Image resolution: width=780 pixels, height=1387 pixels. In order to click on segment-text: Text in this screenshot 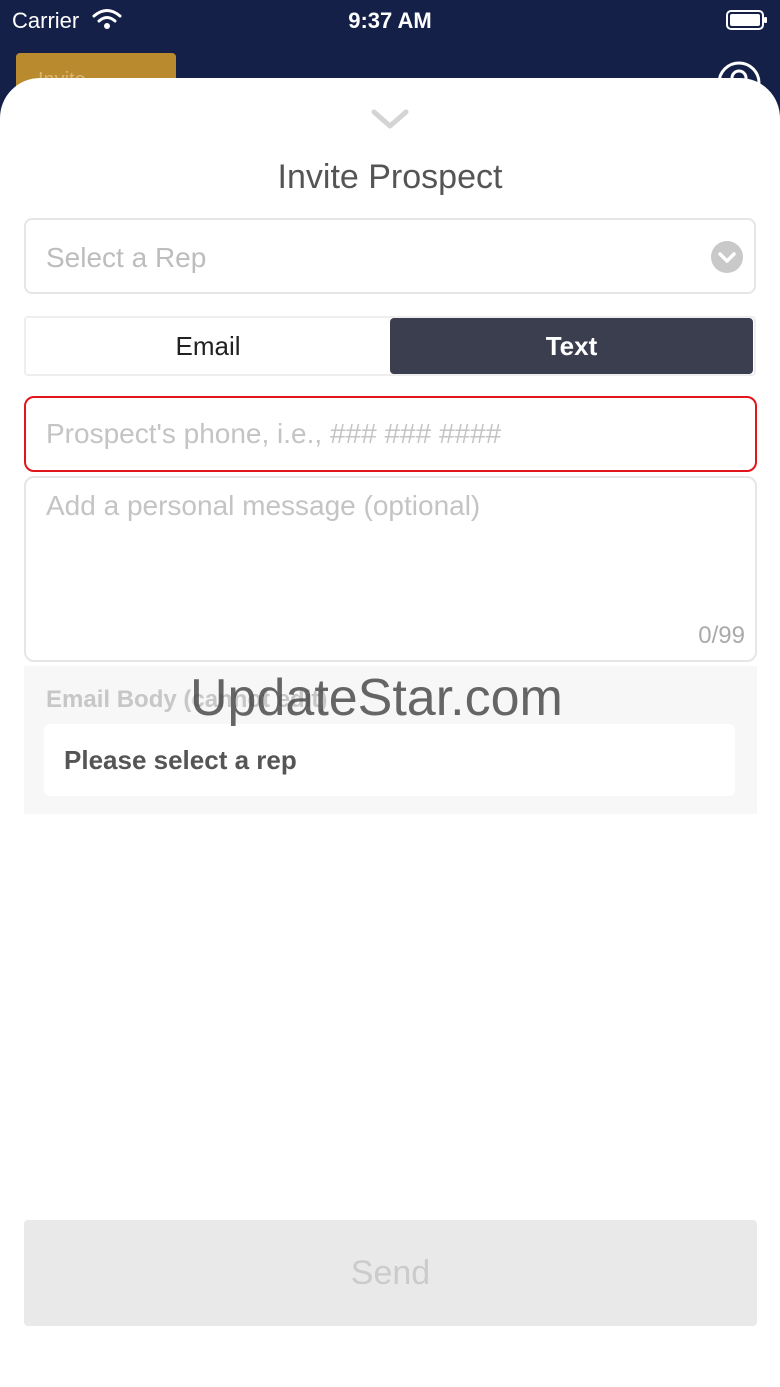, I will do `click(571, 346)`.